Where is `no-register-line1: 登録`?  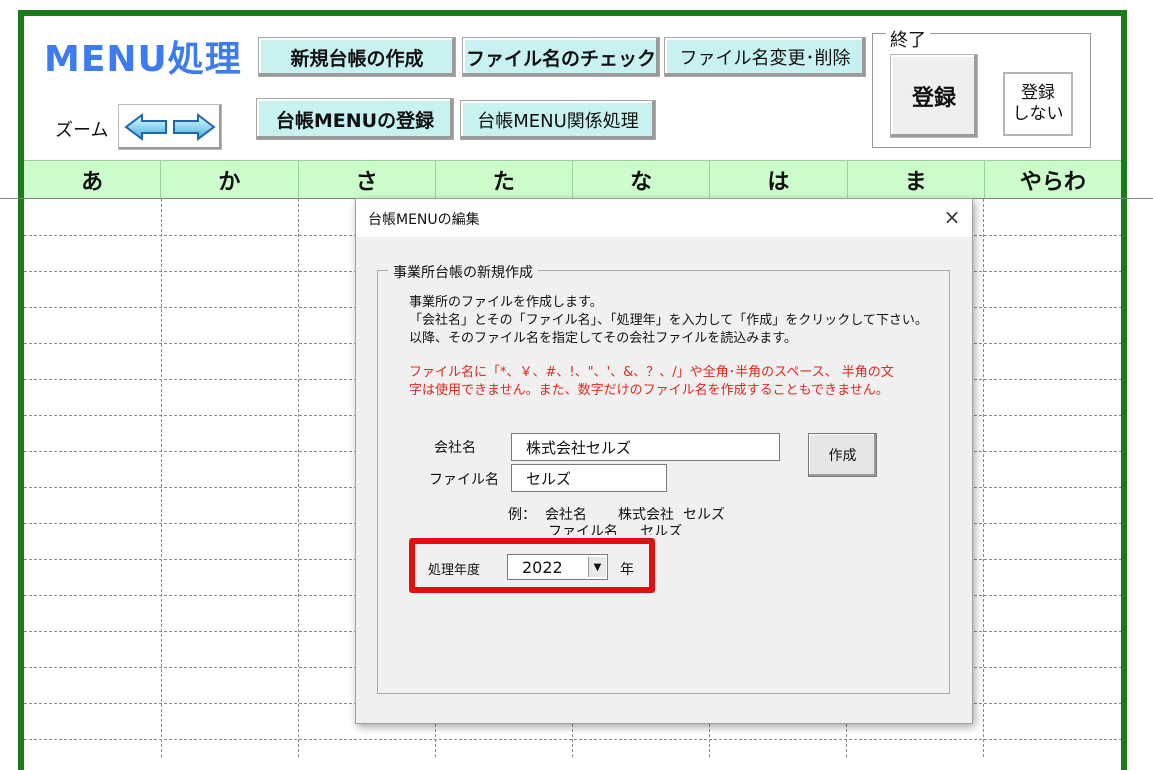
no-register-line1: 登録 is located at coordinates (1038, 93).